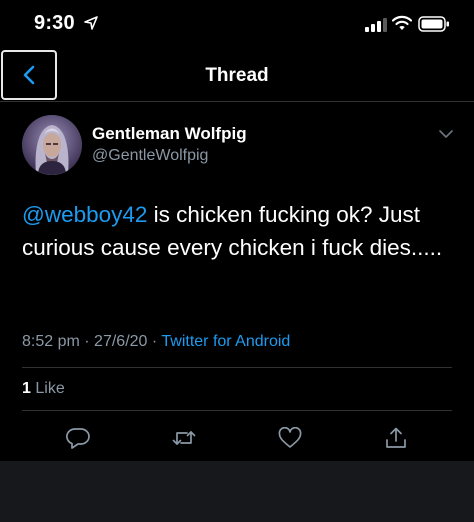 The height and width of the screenshot is (522, 474). I want to click on likes-count: 1, so click(26, 388).